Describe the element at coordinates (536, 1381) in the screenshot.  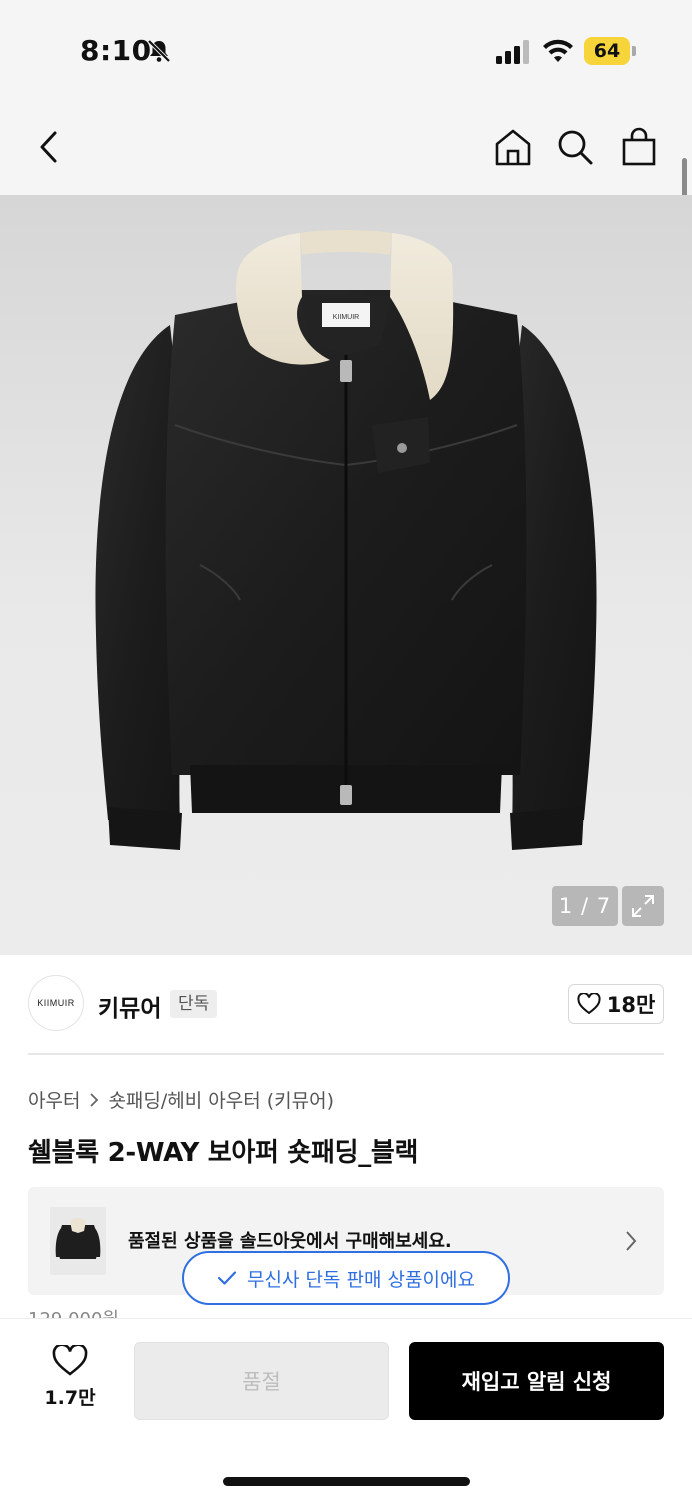
I see `restock-alert-button: 재입고 알림 신청` at that location.